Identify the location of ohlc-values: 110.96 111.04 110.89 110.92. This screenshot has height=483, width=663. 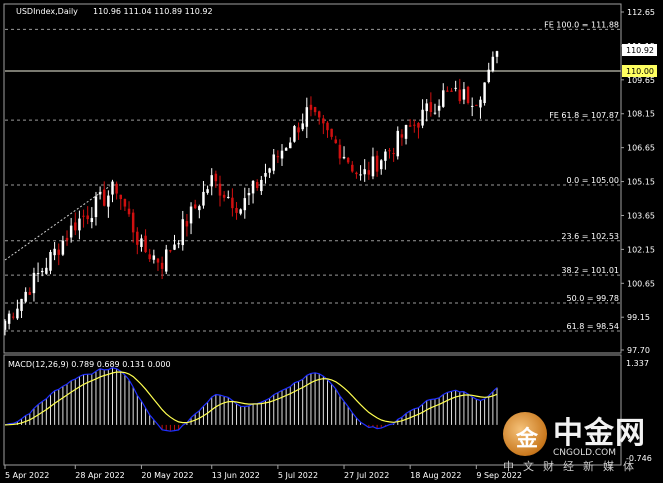
(153, 11).